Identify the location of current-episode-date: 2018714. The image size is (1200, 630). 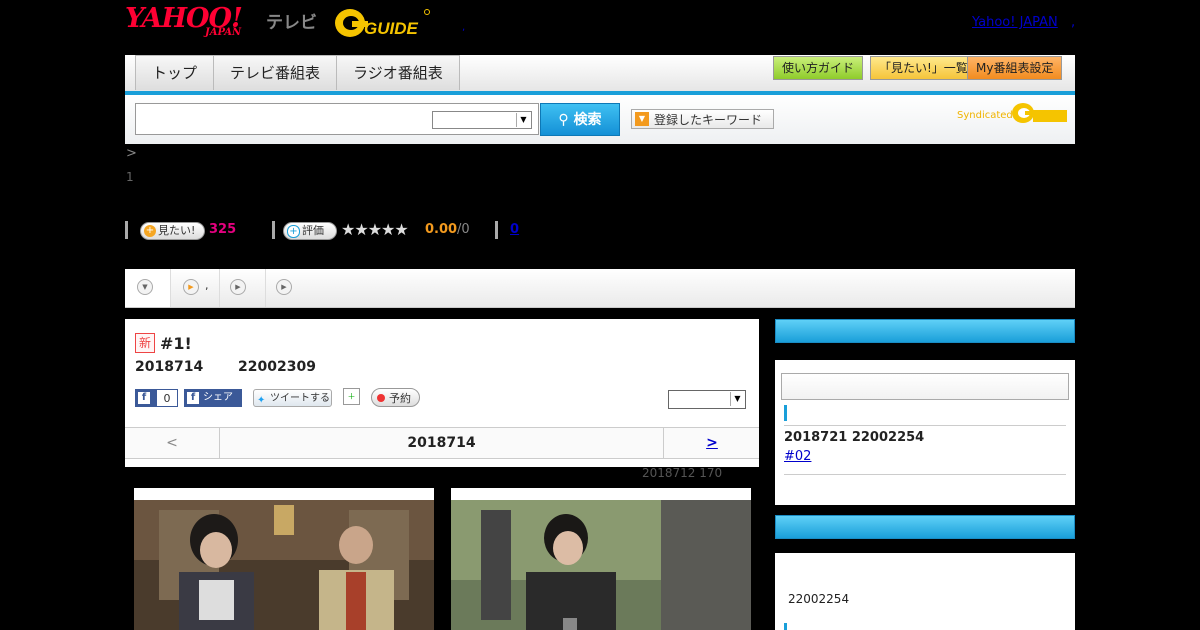
(441, 443).